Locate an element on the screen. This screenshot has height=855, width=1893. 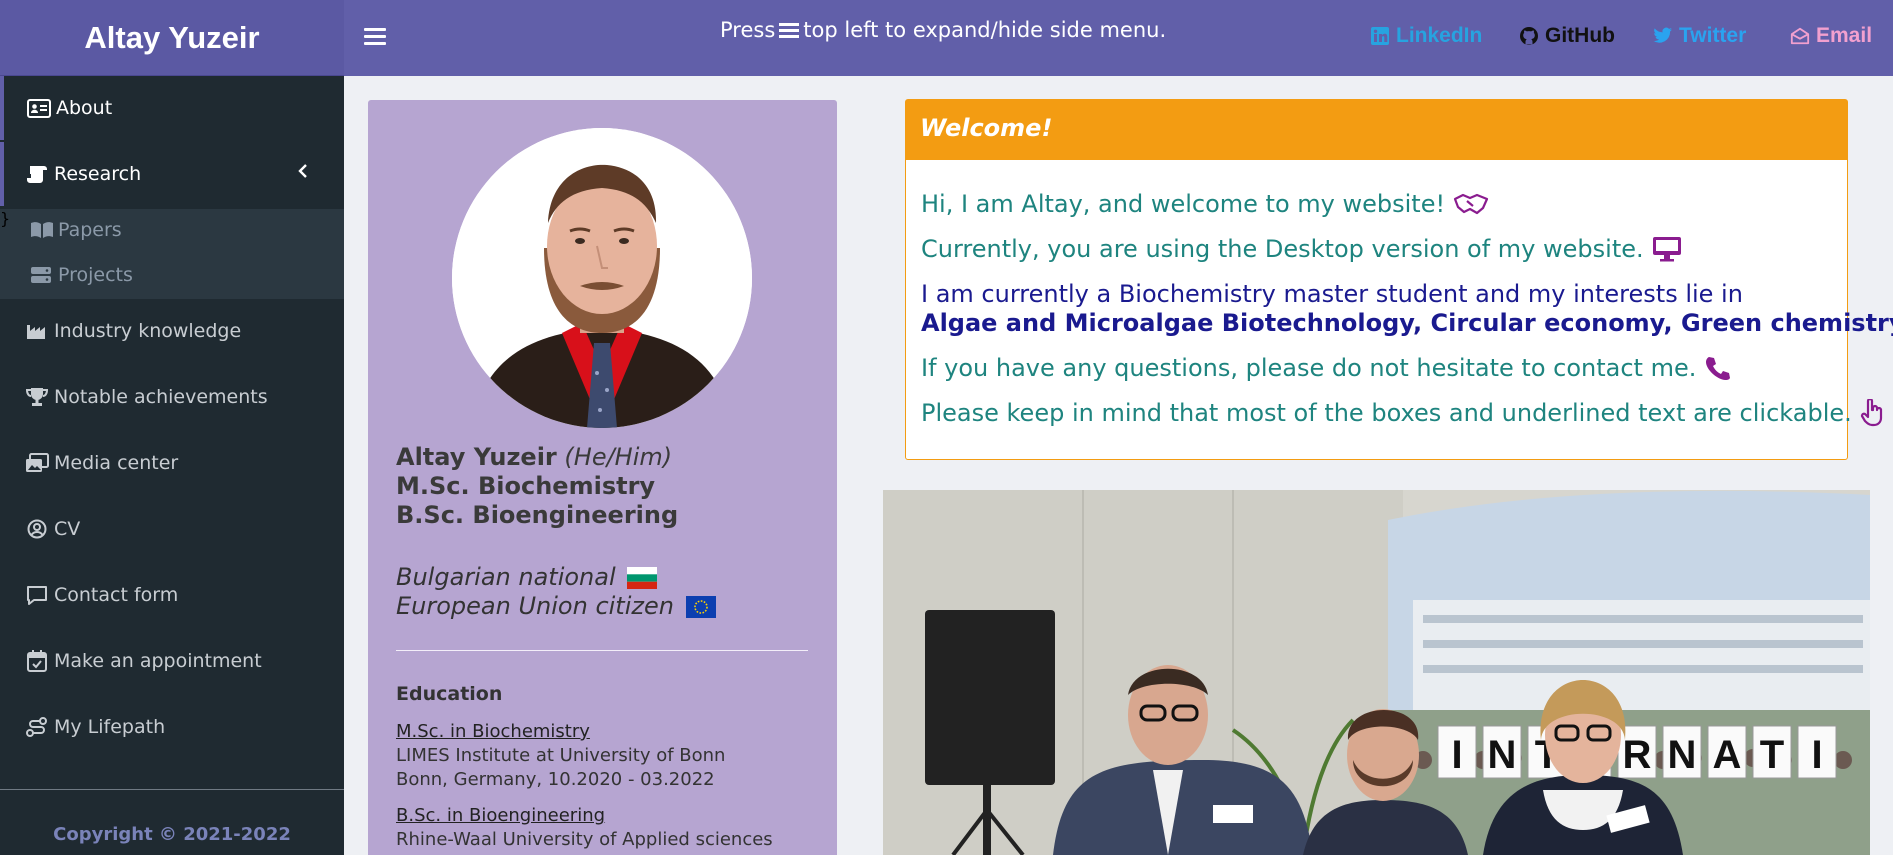
sidebar-item-papers: Papers is located at coordinates (76, 230).